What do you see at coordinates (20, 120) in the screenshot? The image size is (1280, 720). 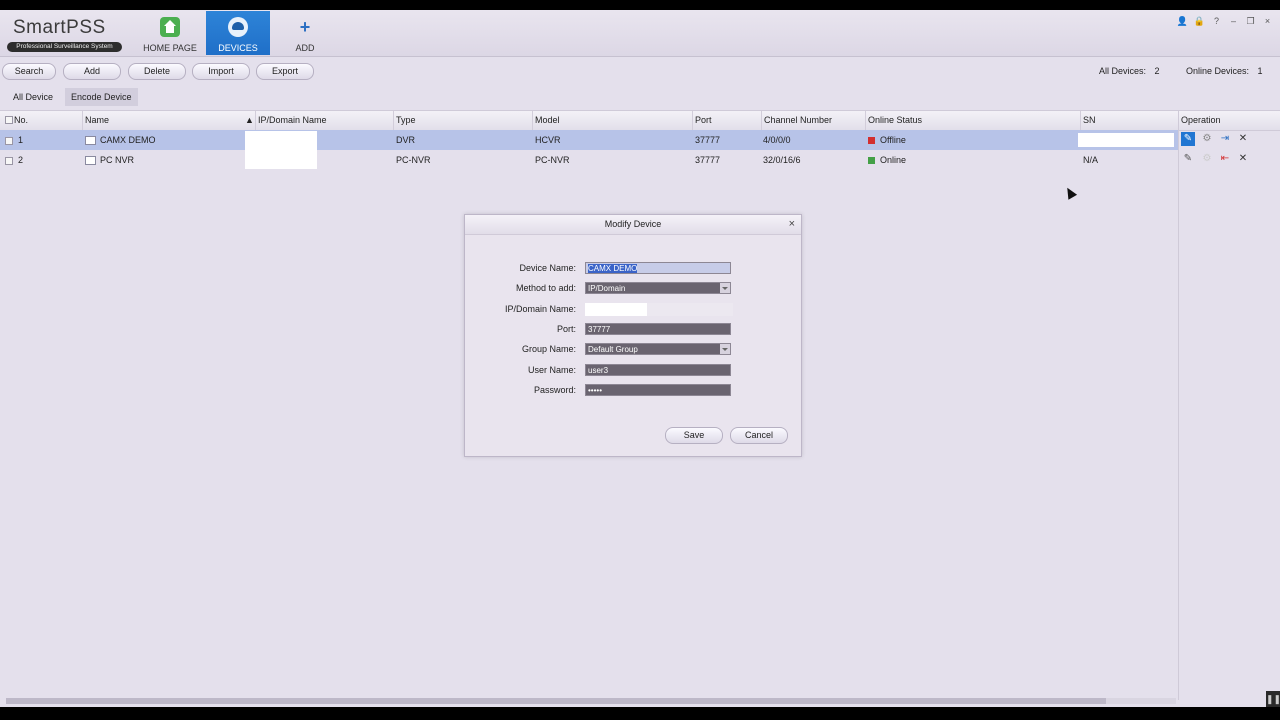 I see `col-no: No.` at bounding box center [20, 120].